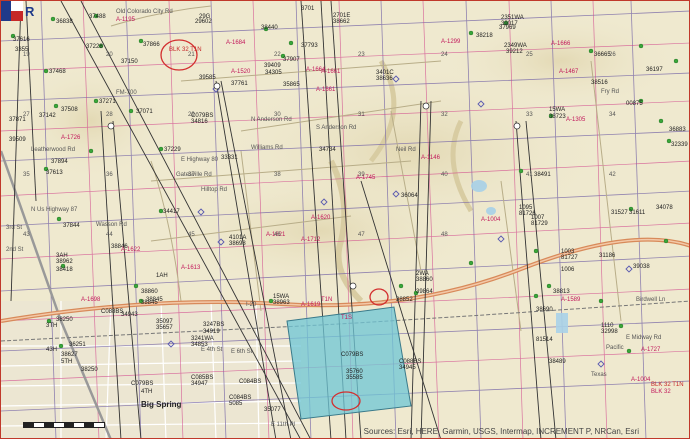 This screenshot has height=439, width=690. Describe the element at coordinates (199, 384) in the screenshot. I see `well-label: 34947` at that location.